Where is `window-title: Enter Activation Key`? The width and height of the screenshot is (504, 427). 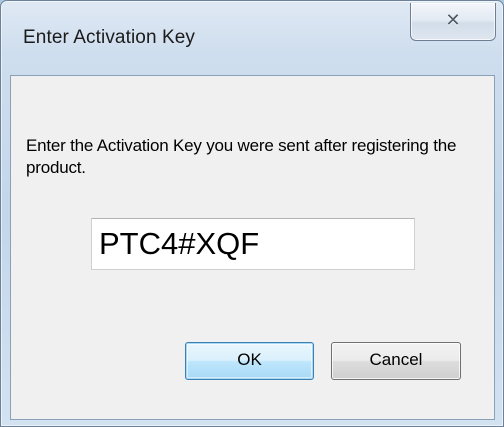 window-title: Enter Activation Key is located at coordinates (109, 37).